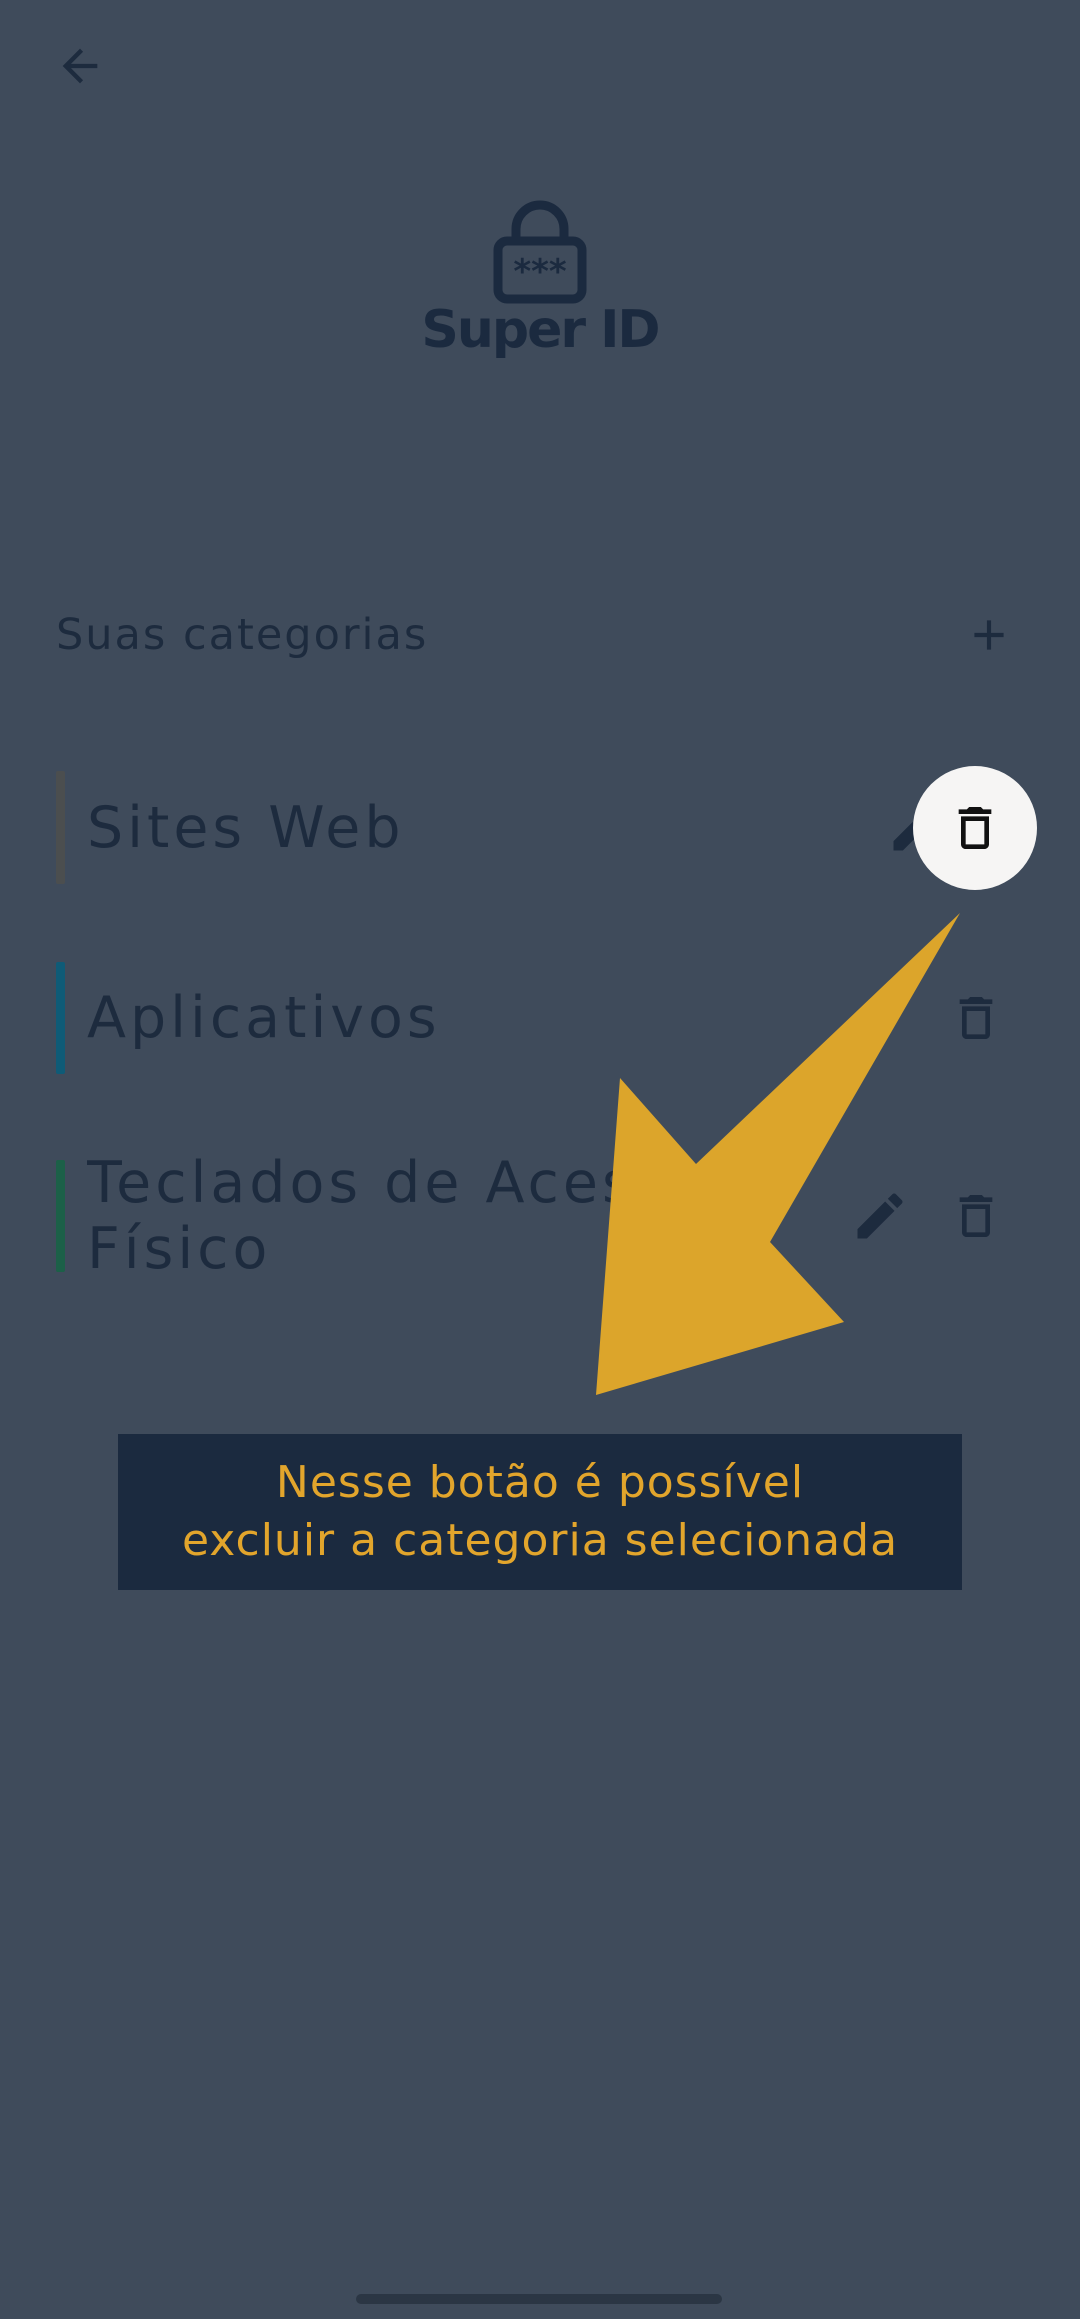 This screenshot has height=2319, width=1080. Describe the element at coordinates (540, 1540) in the screenshot. I see `tooltip-line-2: excluir a categoria selecionada` at that location.